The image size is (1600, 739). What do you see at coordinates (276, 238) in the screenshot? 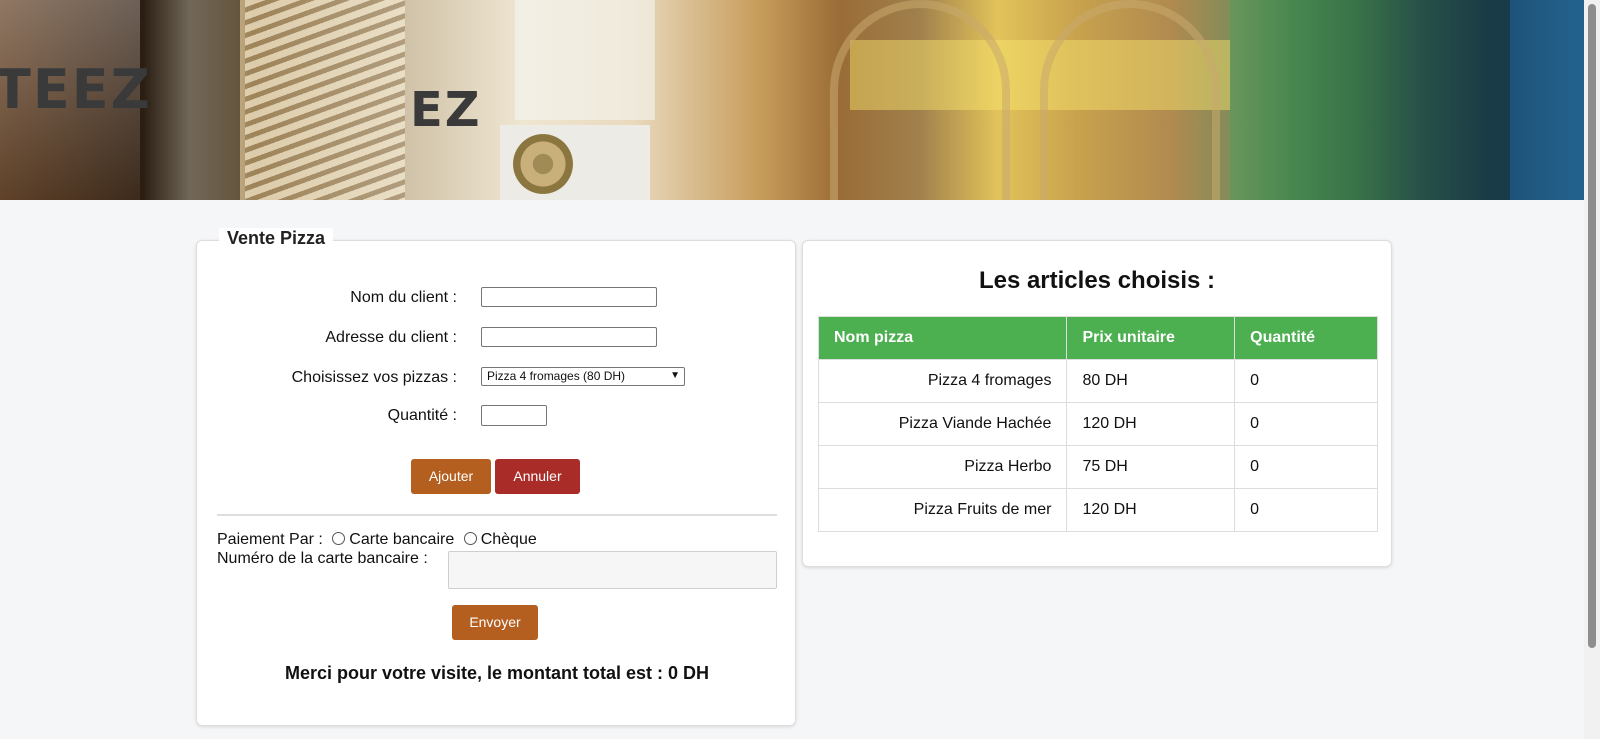
I see `form-legend: Vente Pizza` at bounding box center [276, 238].